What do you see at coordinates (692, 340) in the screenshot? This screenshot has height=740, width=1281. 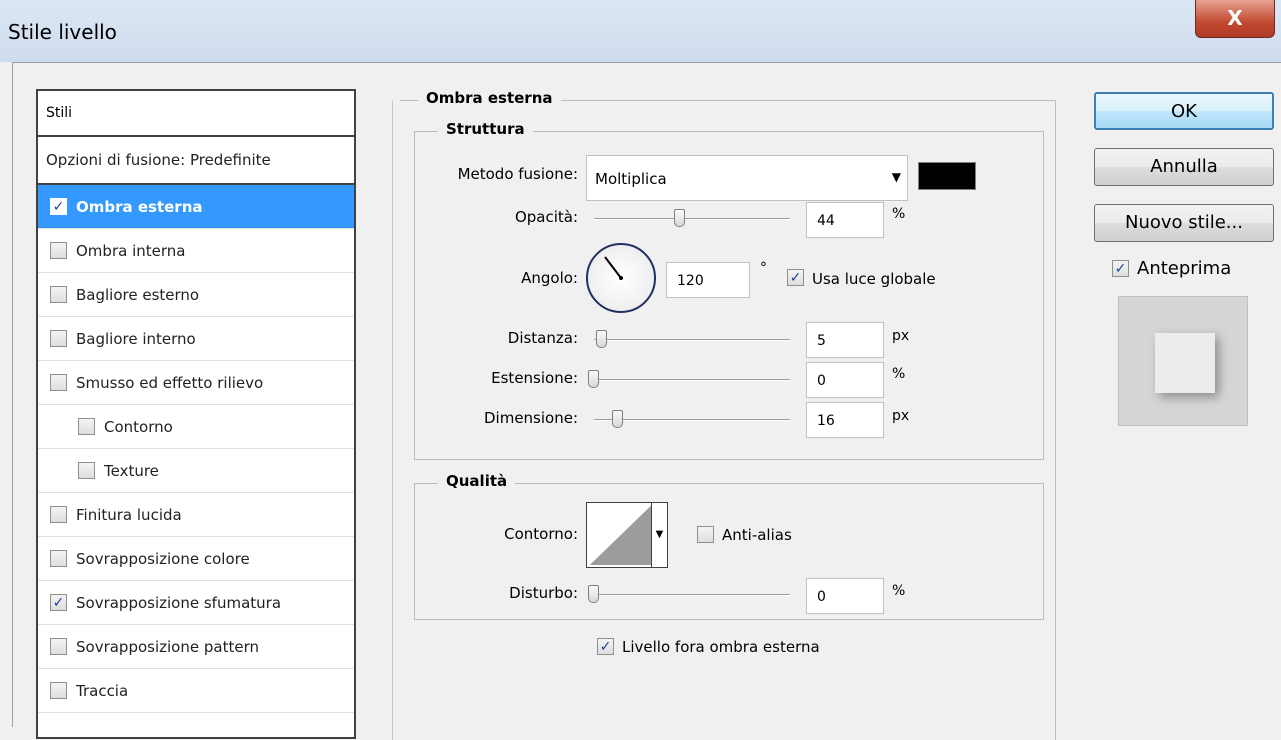 I see `distance-slider` at bounding box center [692, 340].